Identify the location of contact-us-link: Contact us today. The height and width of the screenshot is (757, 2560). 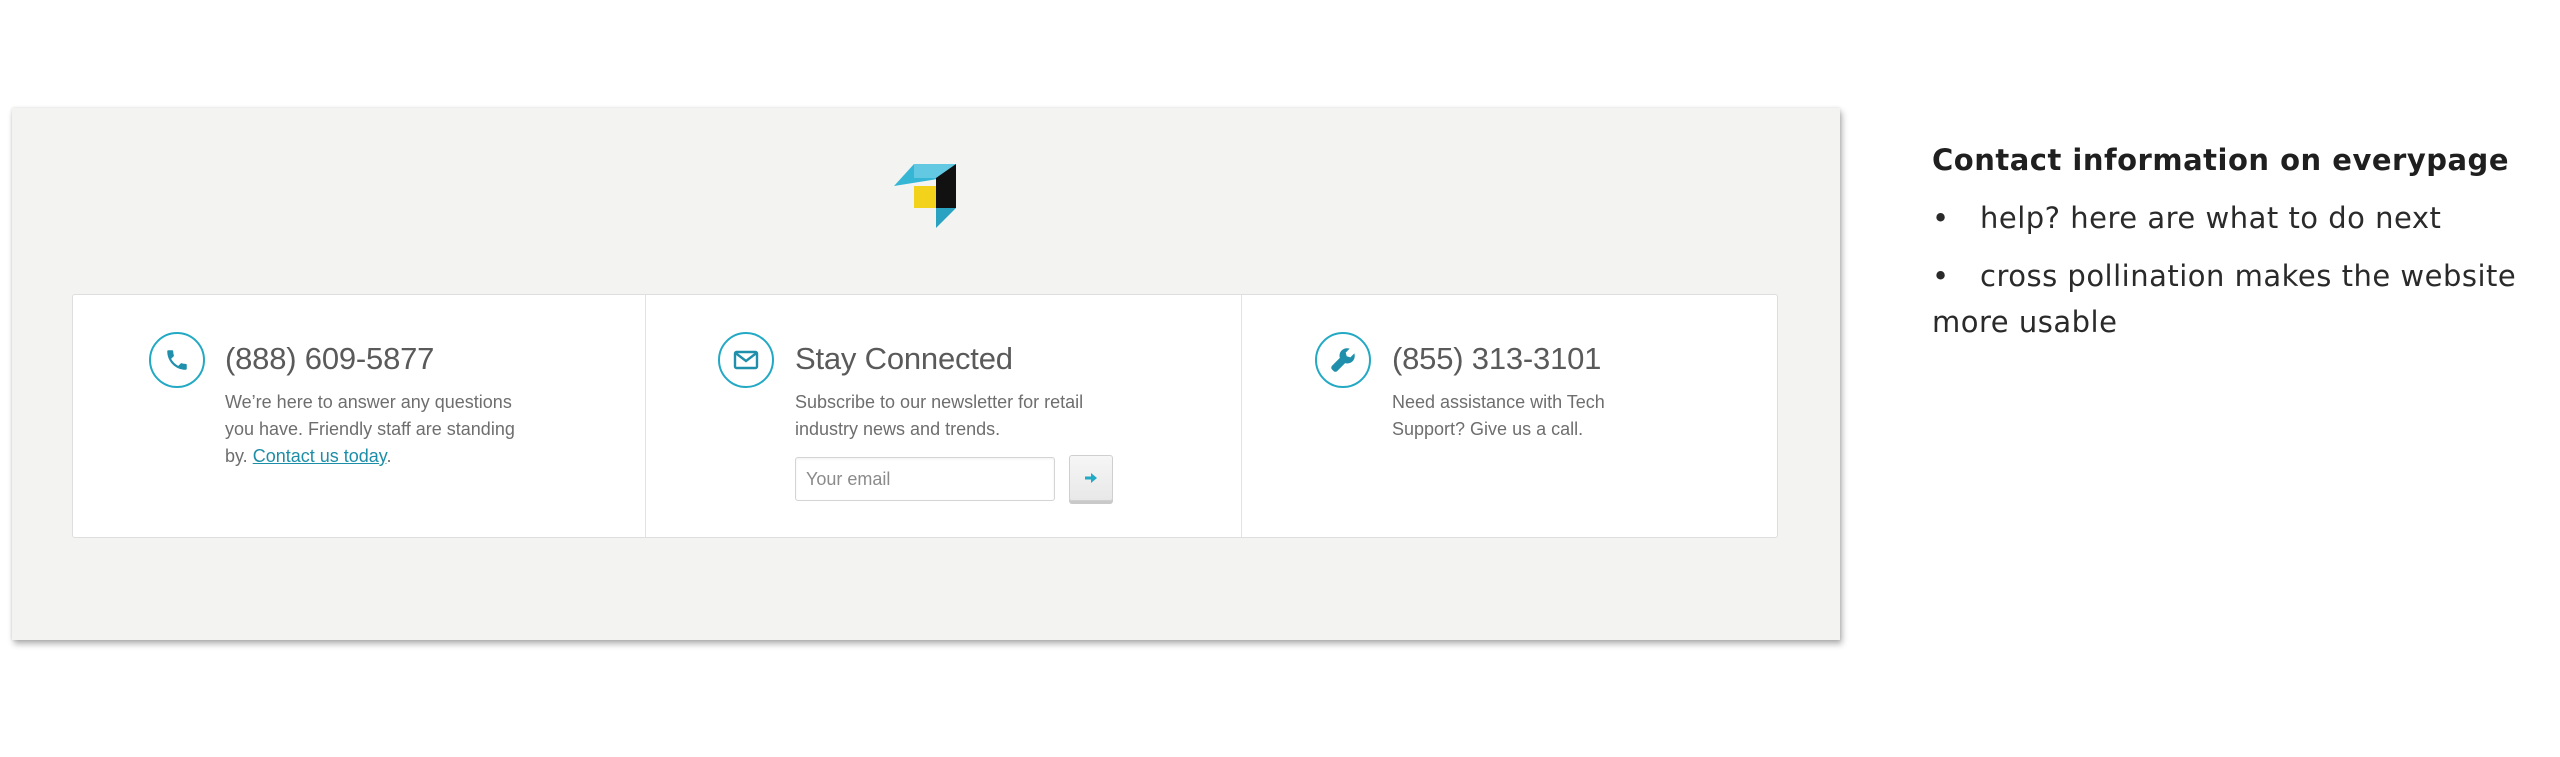
(320, 456).